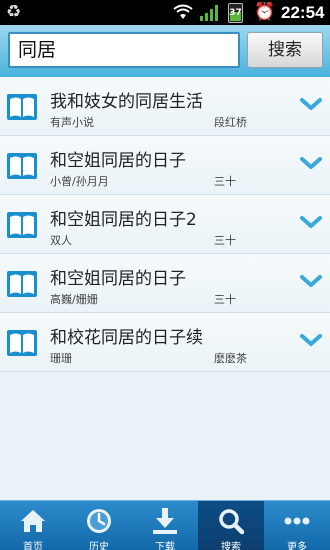  Describe the element at coordinates (126, 102) in the screenshot. I see `item-title: 我和妓女的同居生活` at that location.